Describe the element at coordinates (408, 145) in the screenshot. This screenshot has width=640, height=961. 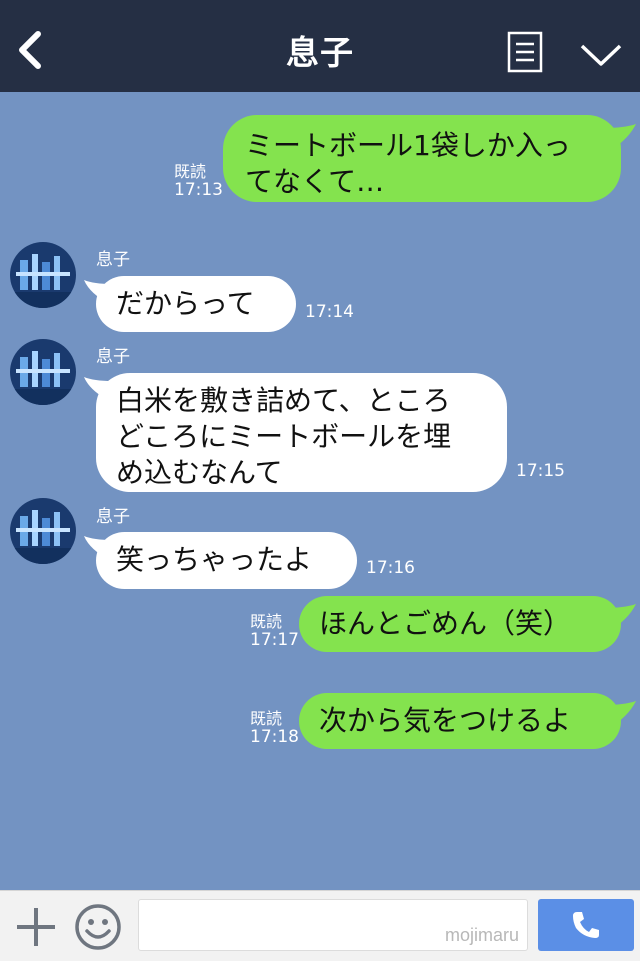
I see `message-text-line: ミートボール1袋しか入っ` at that location.